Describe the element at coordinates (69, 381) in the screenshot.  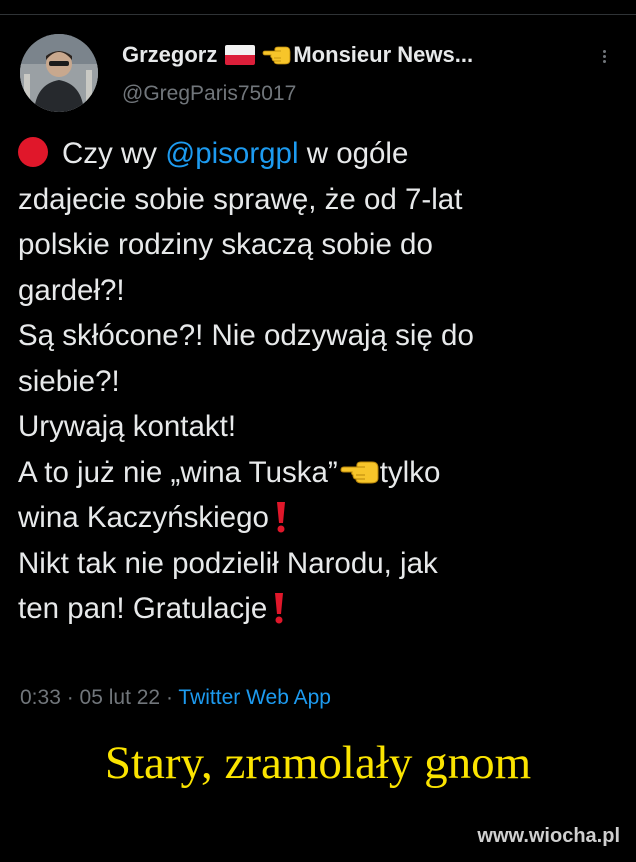
I see `tweet-line-6: siebie?!` at that location.